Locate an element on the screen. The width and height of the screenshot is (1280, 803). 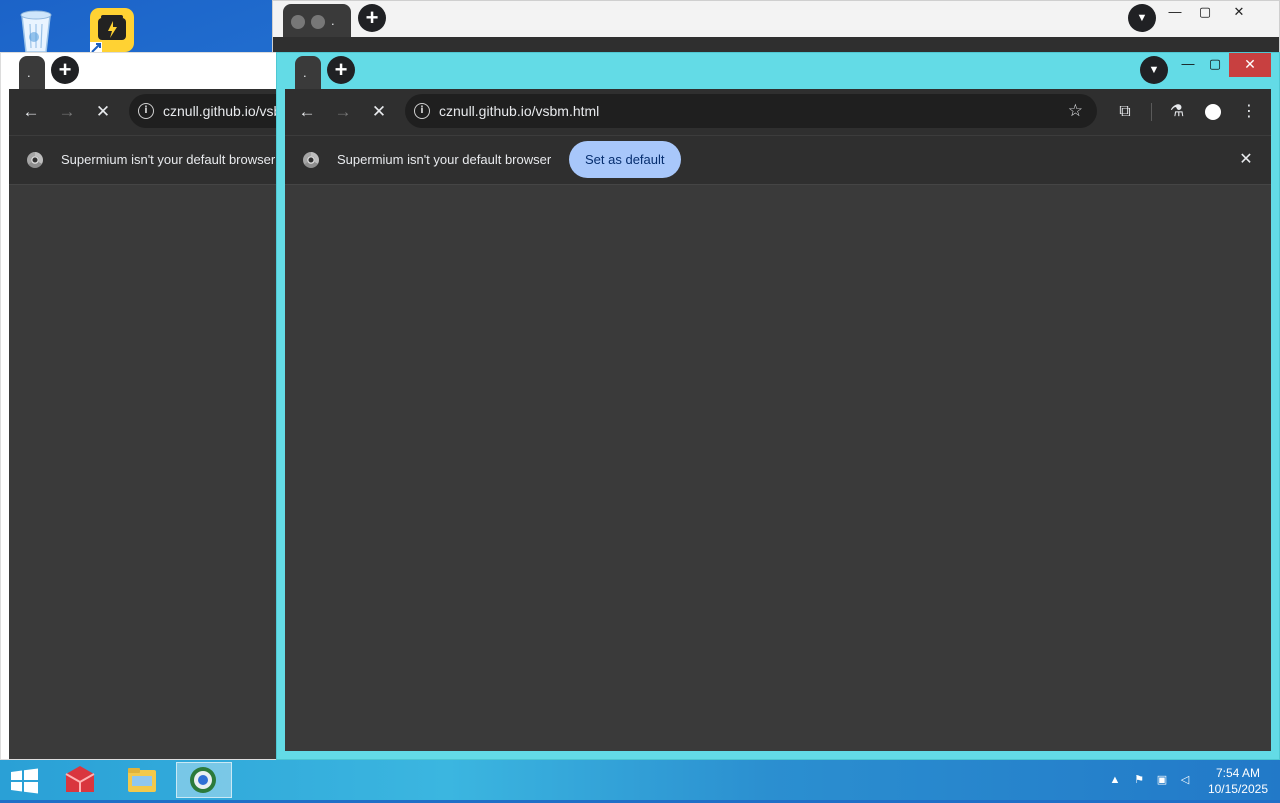
start-button is located at coordinates (25, 781).